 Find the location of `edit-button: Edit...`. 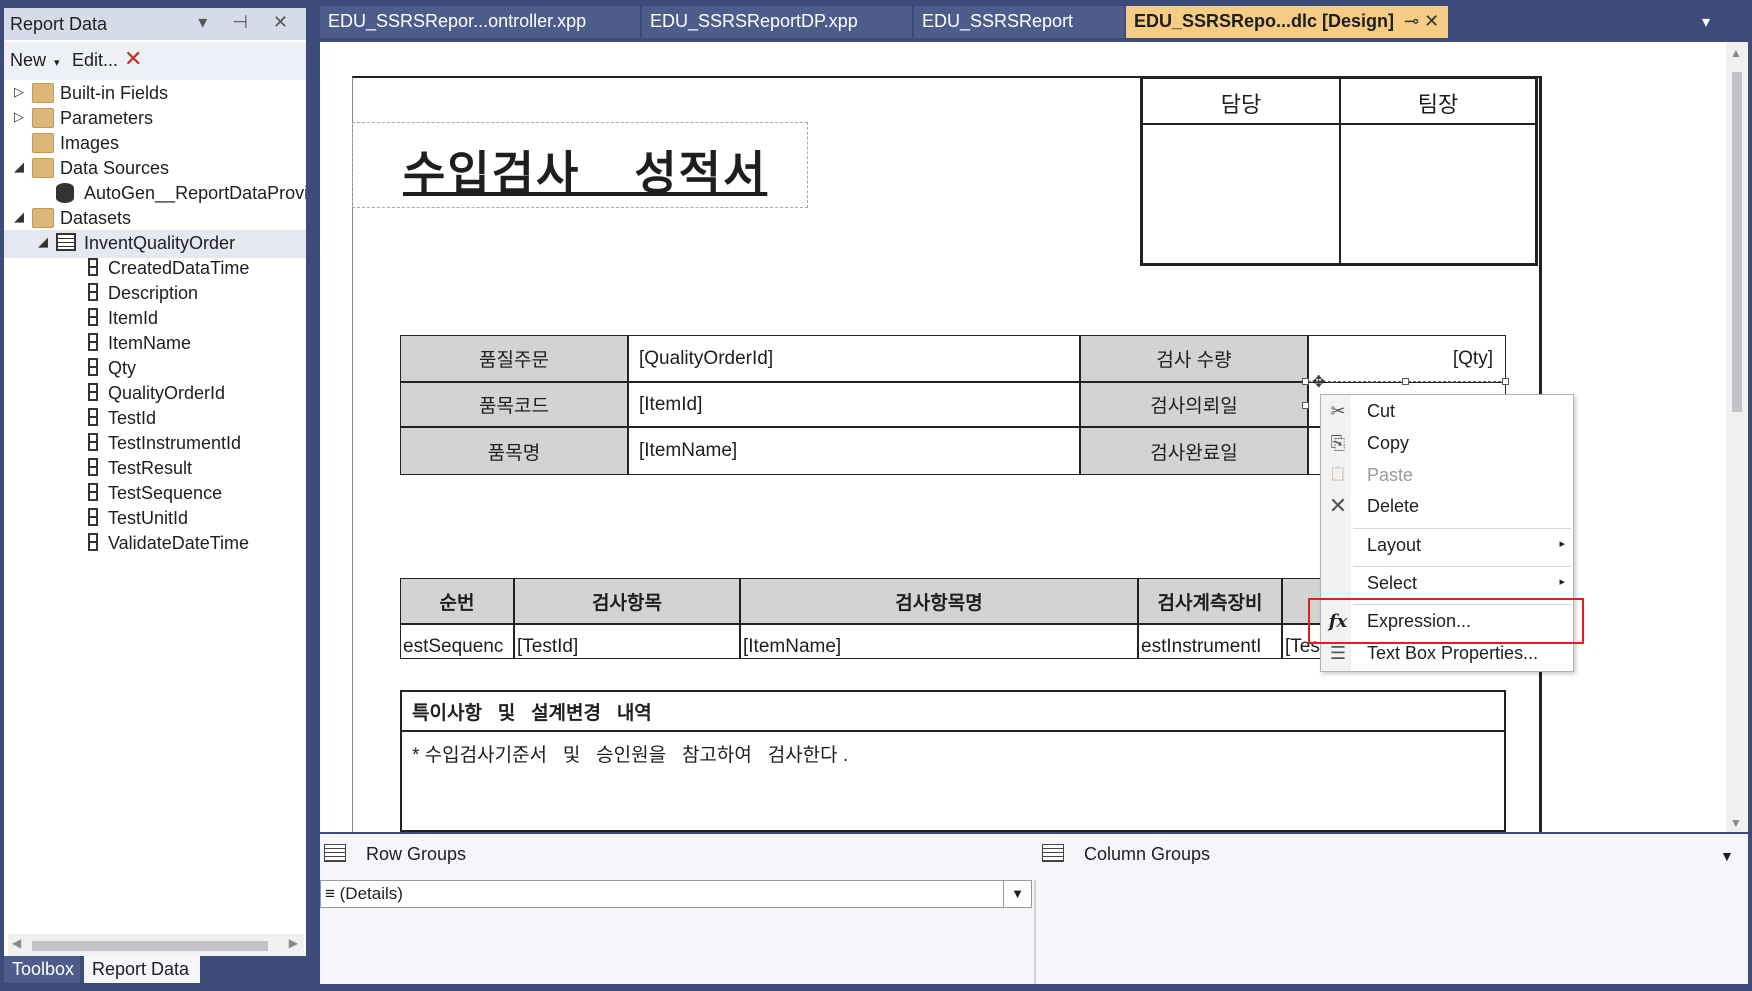

edit-button: Edit... is located at coordinates (95, 60).